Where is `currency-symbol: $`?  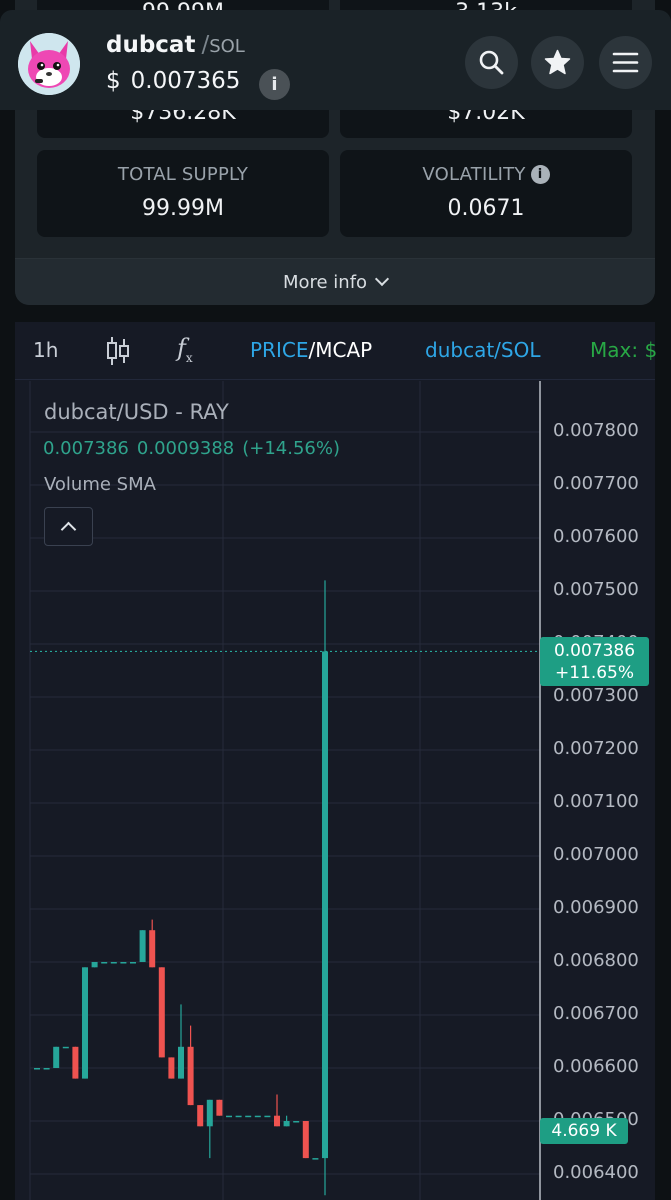 currency-symbol: $ is located at coordinates (113, 81).